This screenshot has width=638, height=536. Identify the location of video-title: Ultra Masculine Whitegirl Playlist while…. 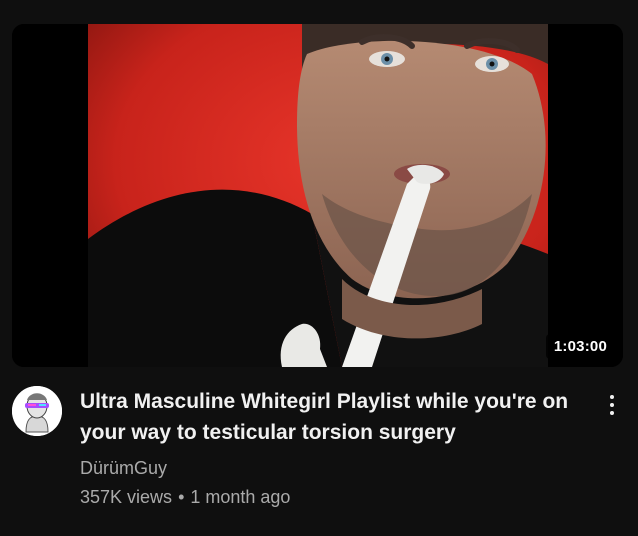
(332, 417).